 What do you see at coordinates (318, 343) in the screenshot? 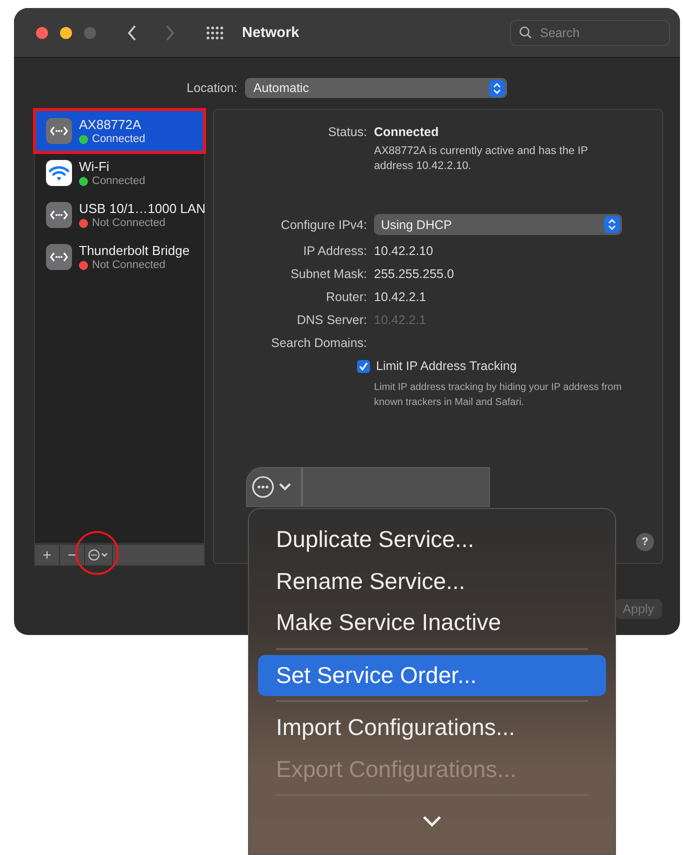
I see `field-label: Search Domains:` at bounding box center [318, 343].